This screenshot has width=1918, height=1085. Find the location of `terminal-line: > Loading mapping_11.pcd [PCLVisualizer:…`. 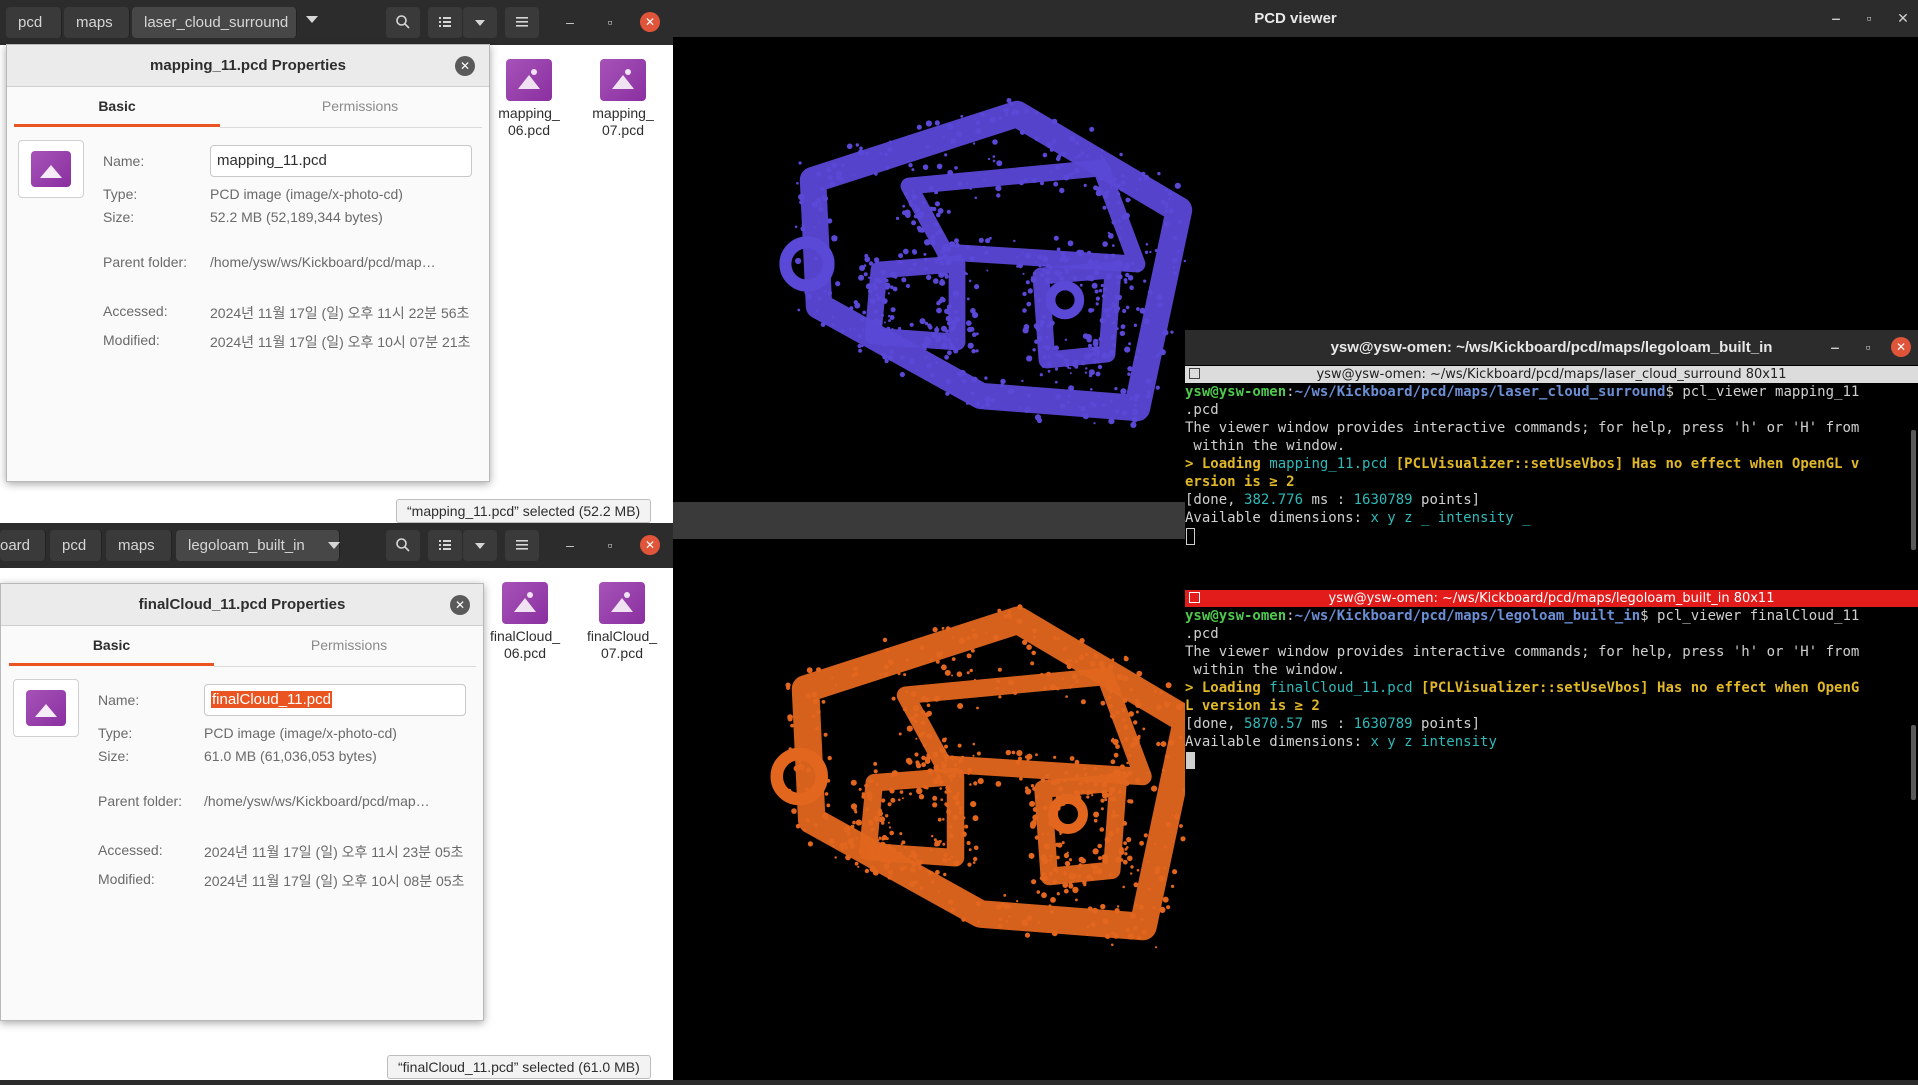

terminal-line: > Loading mapping_11.pcd [PCLVisualizer:… is located at coordinates (1522, 464).